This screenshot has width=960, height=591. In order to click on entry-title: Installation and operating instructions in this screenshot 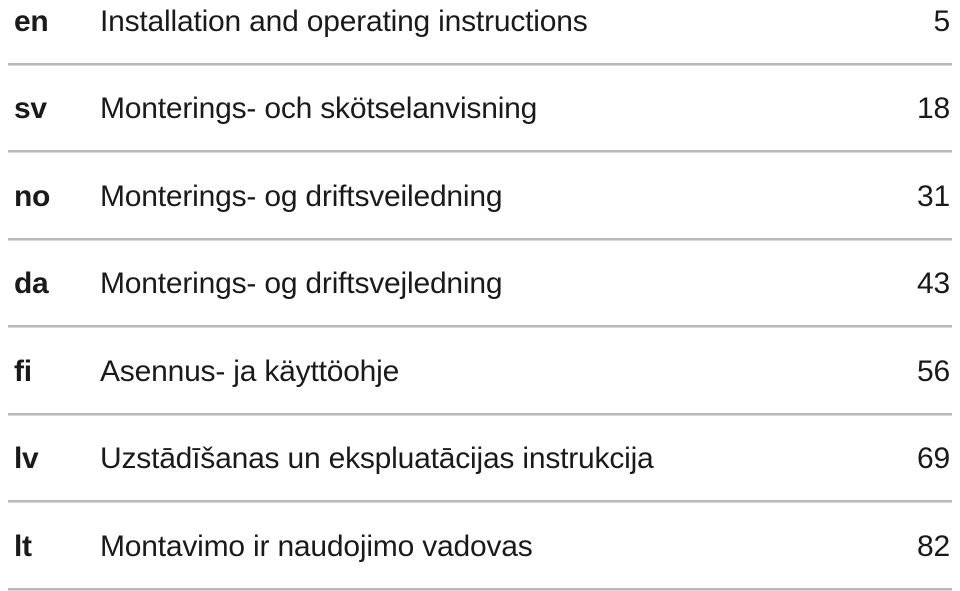, I will do `click(344, 21)`.